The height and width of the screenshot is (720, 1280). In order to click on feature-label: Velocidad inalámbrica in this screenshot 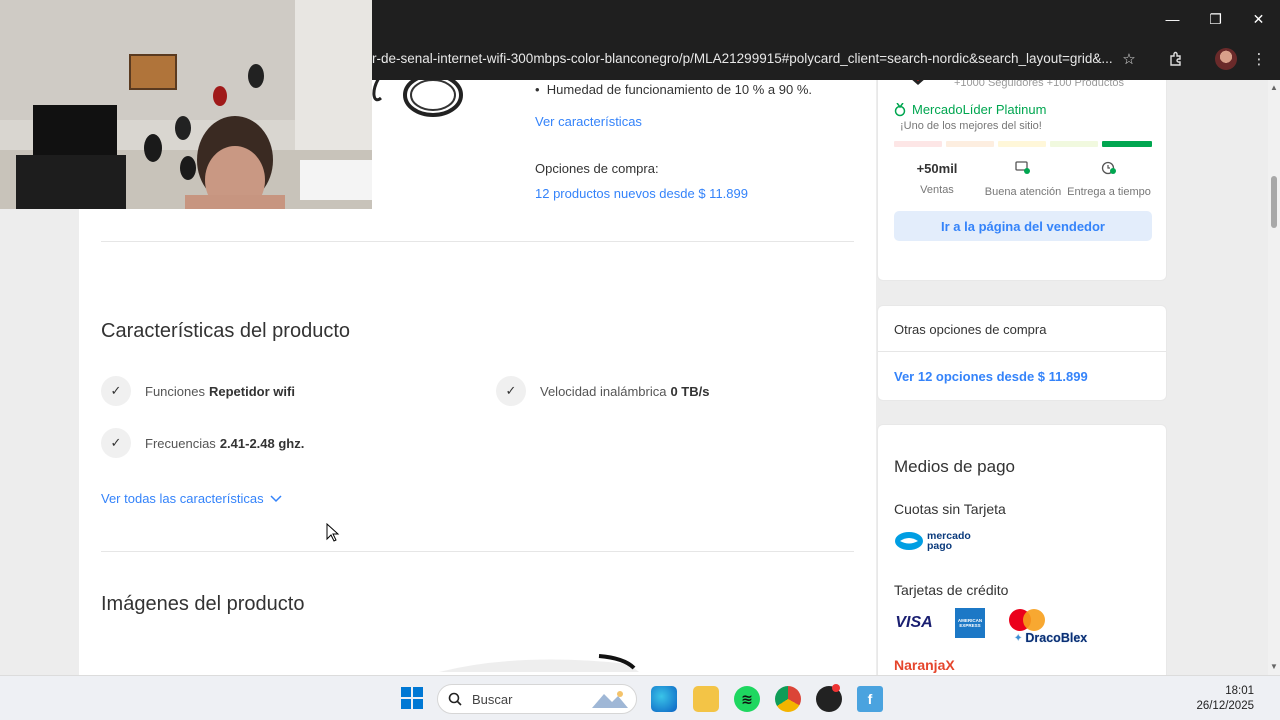, I will do `click(603, 391)`.